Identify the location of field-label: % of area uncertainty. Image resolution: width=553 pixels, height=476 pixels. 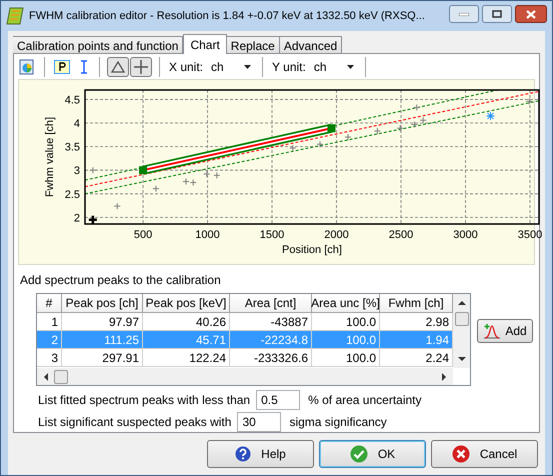
(365, 400).